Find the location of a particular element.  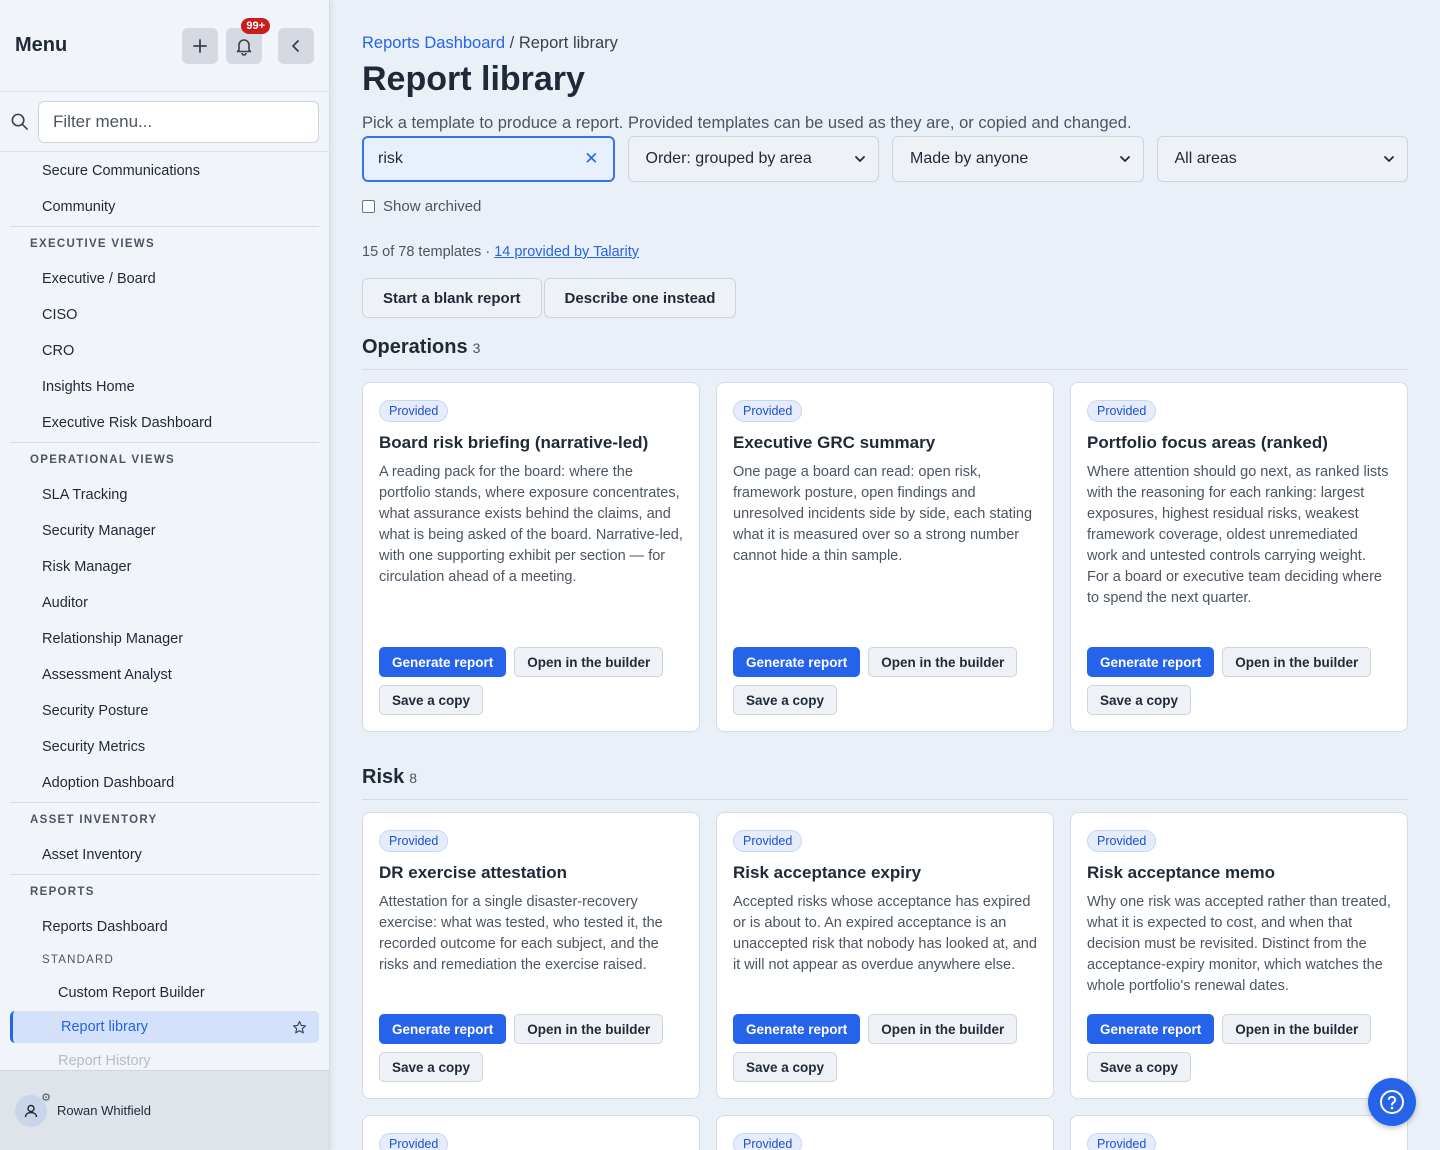

sidebar-item-assessment-analyst: Assessment Analyst is located at coordinates (164, 675).